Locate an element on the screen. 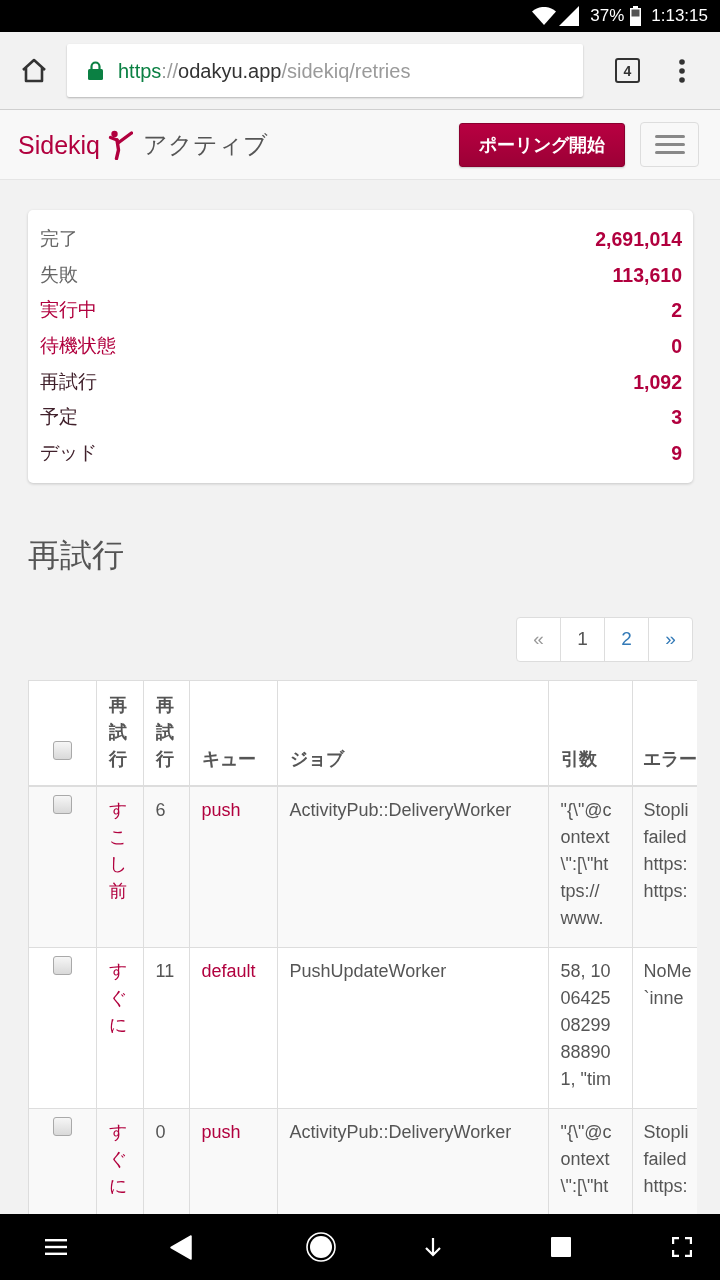 The image size is (720, 1280). page-link: » is located at coordinates (670, 639).